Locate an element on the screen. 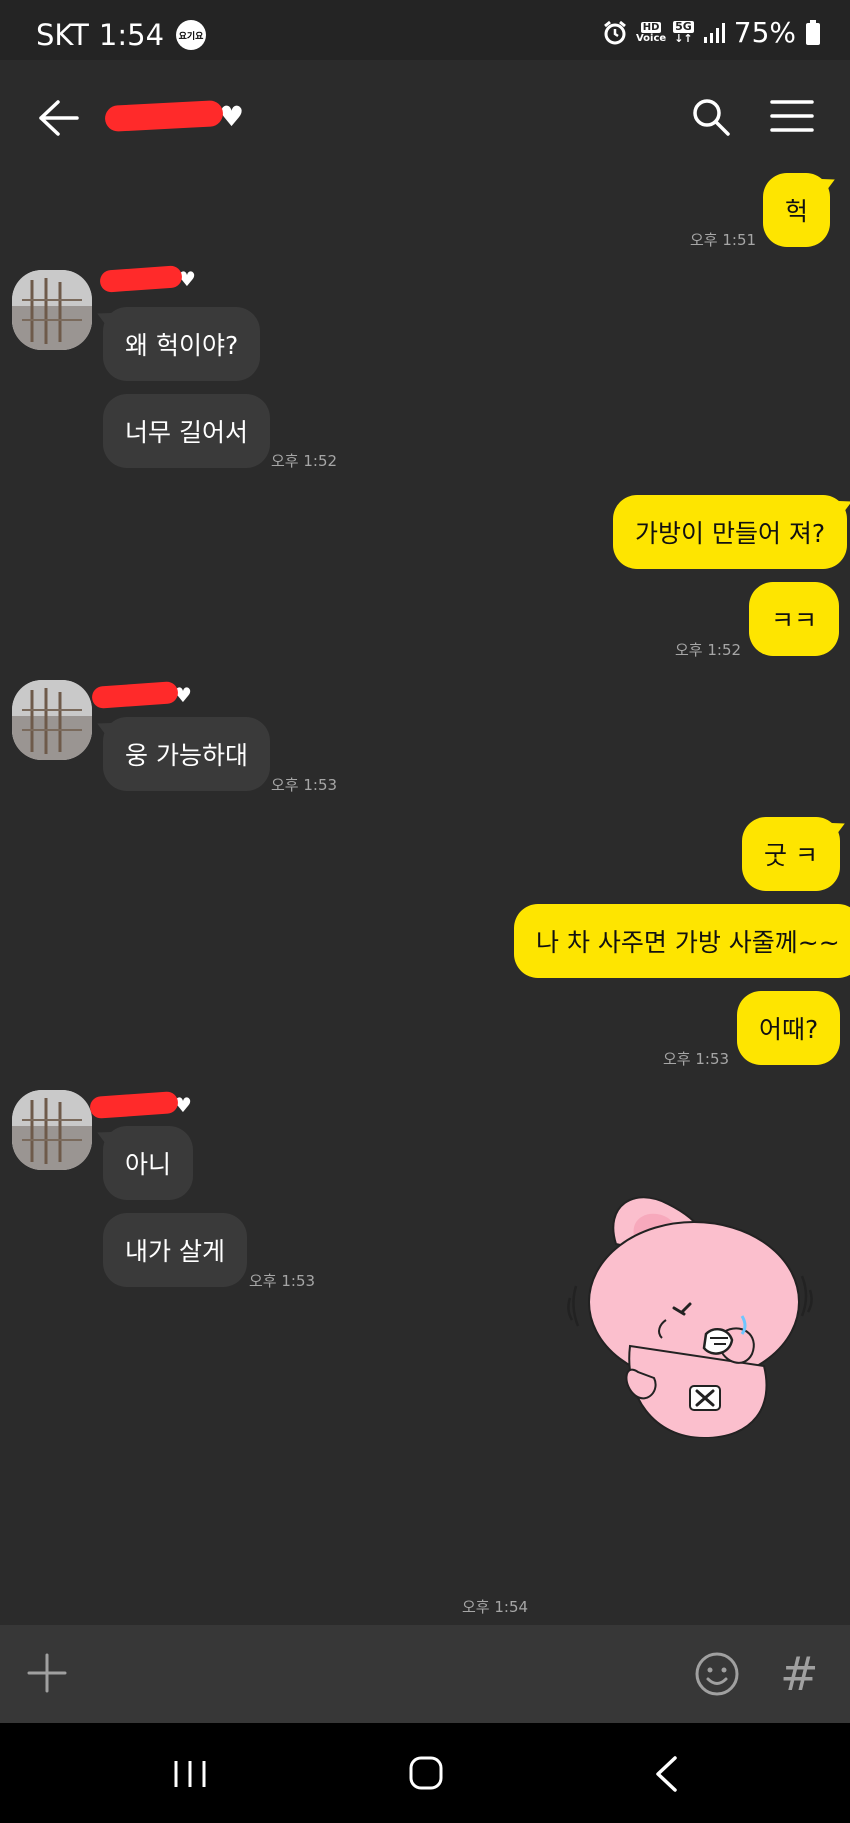 Image resolution: width=850 pixels, height=1823 pixels. message-text: 나 차 사주면 가방 사줄께~~ is located at coordinates (688, 942).